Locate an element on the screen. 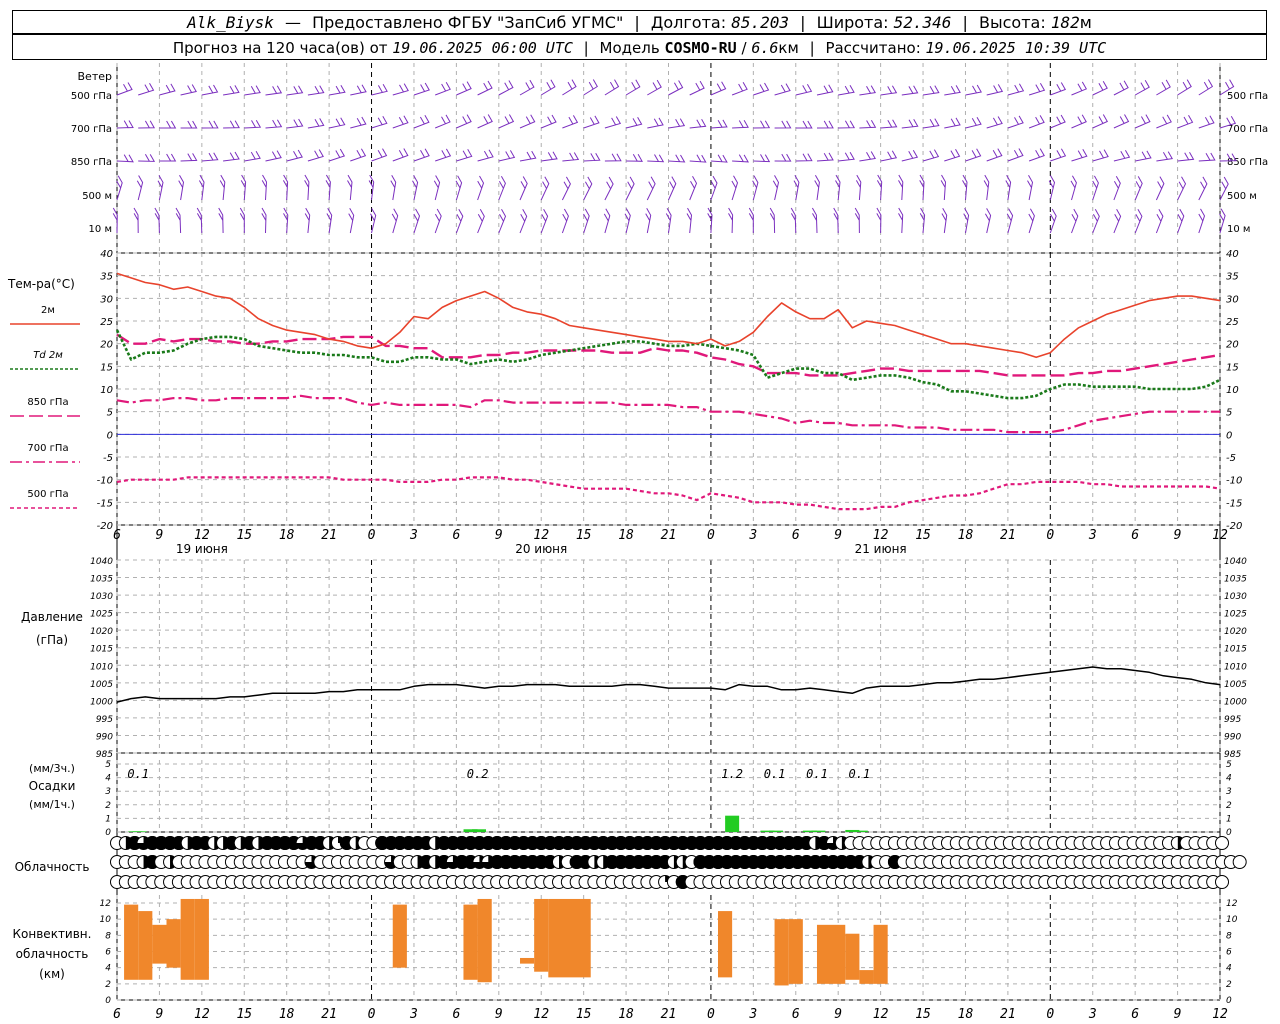 This screenshot has height=1024, width=1280. wind-level-label-right: 500 гПа is located at coordinates (1247, 96).